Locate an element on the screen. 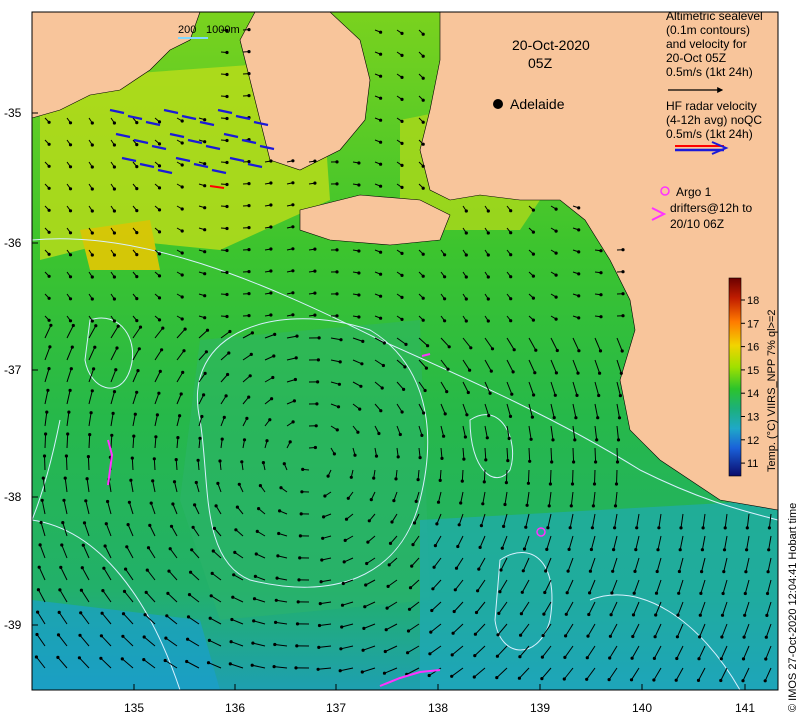  radar-legend-line-1: HF radar velocity is located at coordinates (711, 106).